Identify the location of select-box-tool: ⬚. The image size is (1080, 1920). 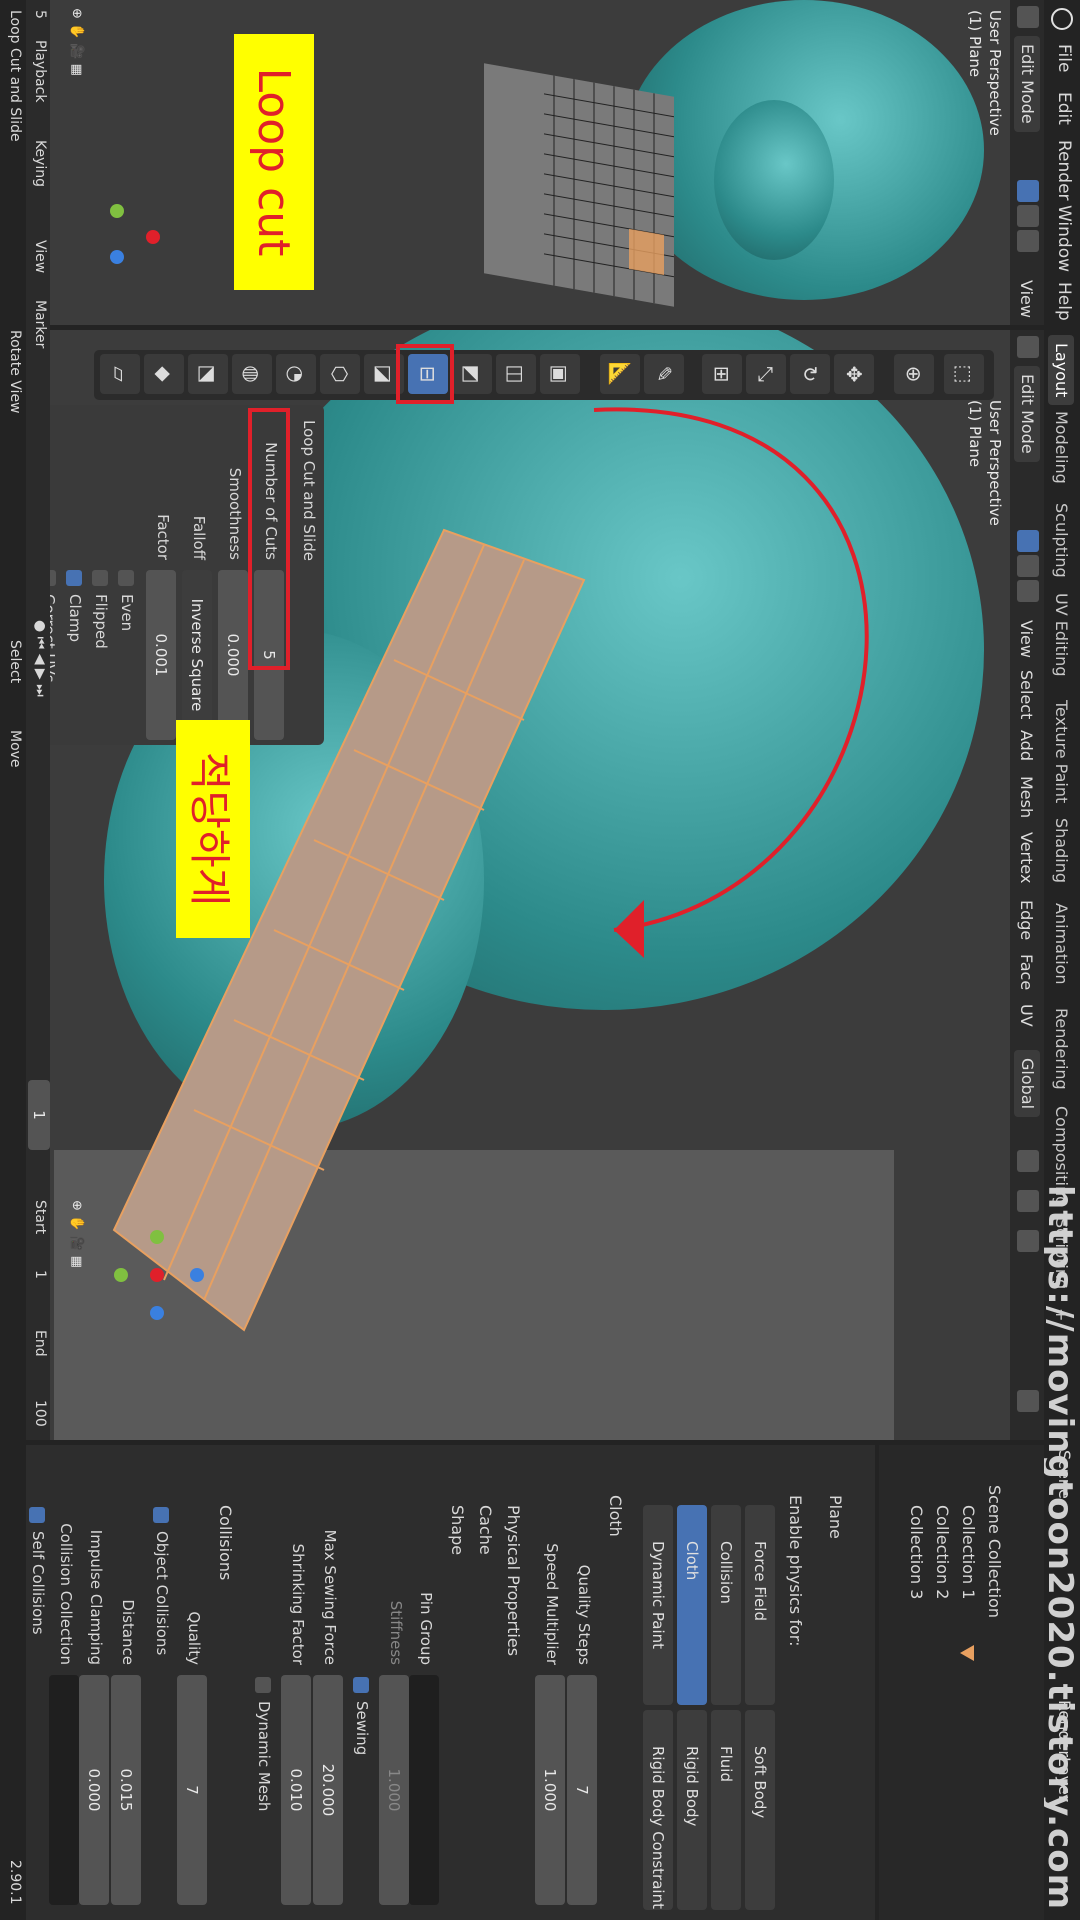
(964, 374).